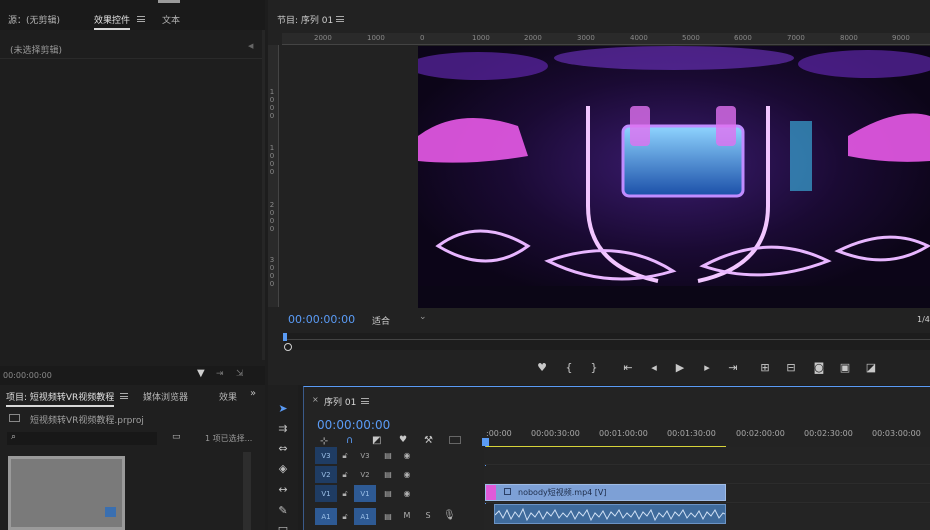 This screenshot has height=530, width=930. Describe the element at coordinates (605, 492) in the screenshot. I see `video-clip: nobody短视频.mp4 [V]` at that location.